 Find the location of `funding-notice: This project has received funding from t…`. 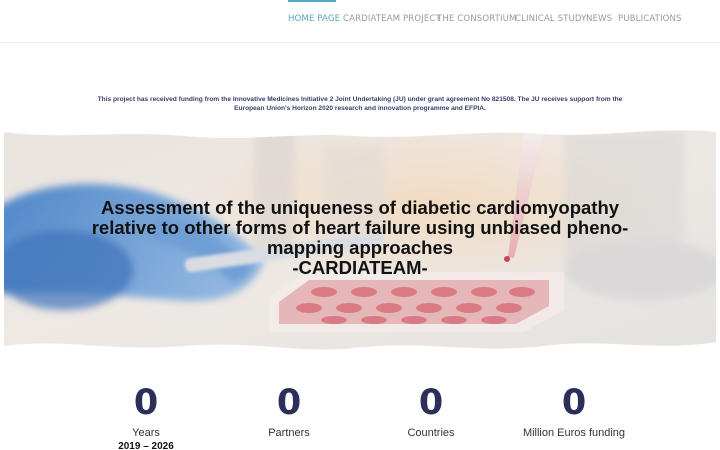

funding-notice: This project has received funding from t… is located at coordinates (360, 104).